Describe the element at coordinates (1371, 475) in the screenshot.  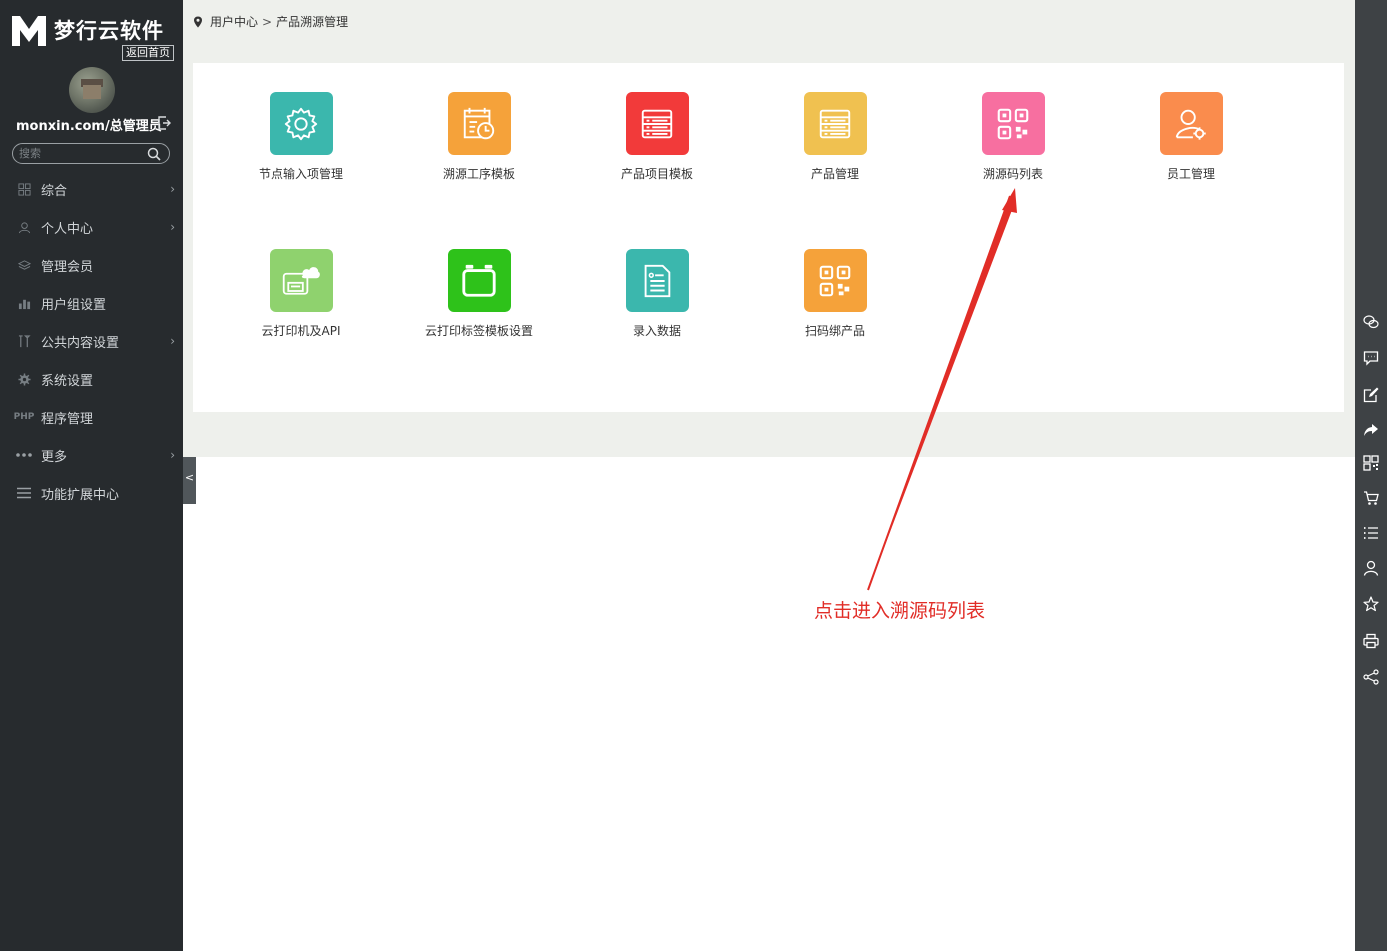
I see `right-toolbar` at that location.